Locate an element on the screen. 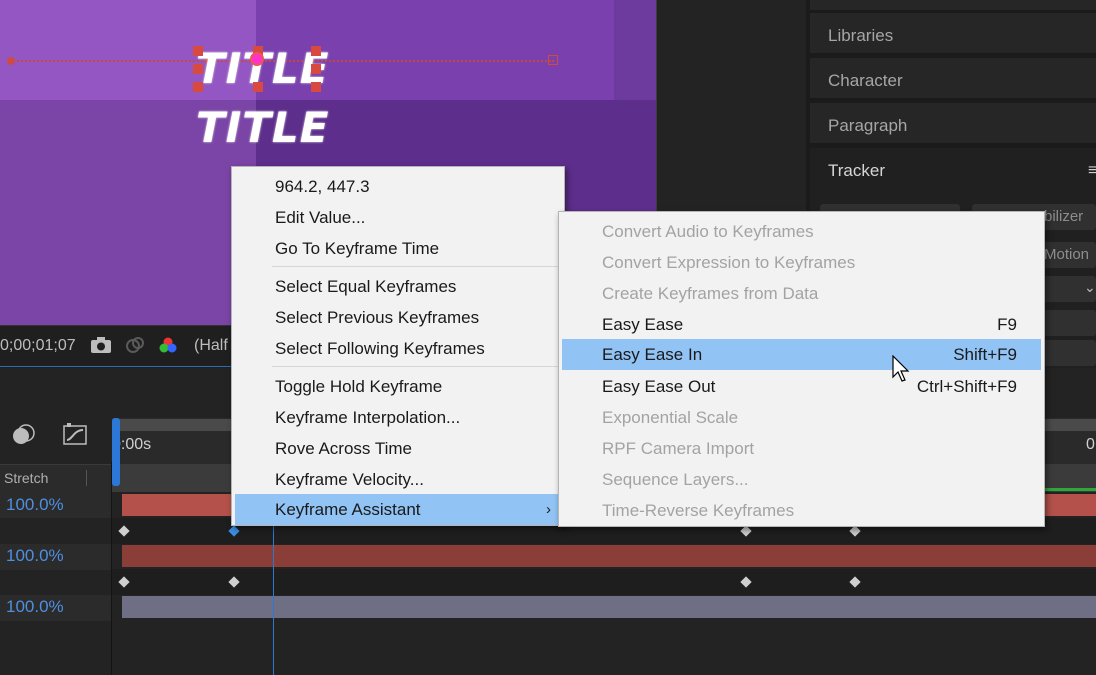 This screenshot has width=1096, height=675. menu-item-label: Select Equal Keyframes is located at coordinates (366, 286).